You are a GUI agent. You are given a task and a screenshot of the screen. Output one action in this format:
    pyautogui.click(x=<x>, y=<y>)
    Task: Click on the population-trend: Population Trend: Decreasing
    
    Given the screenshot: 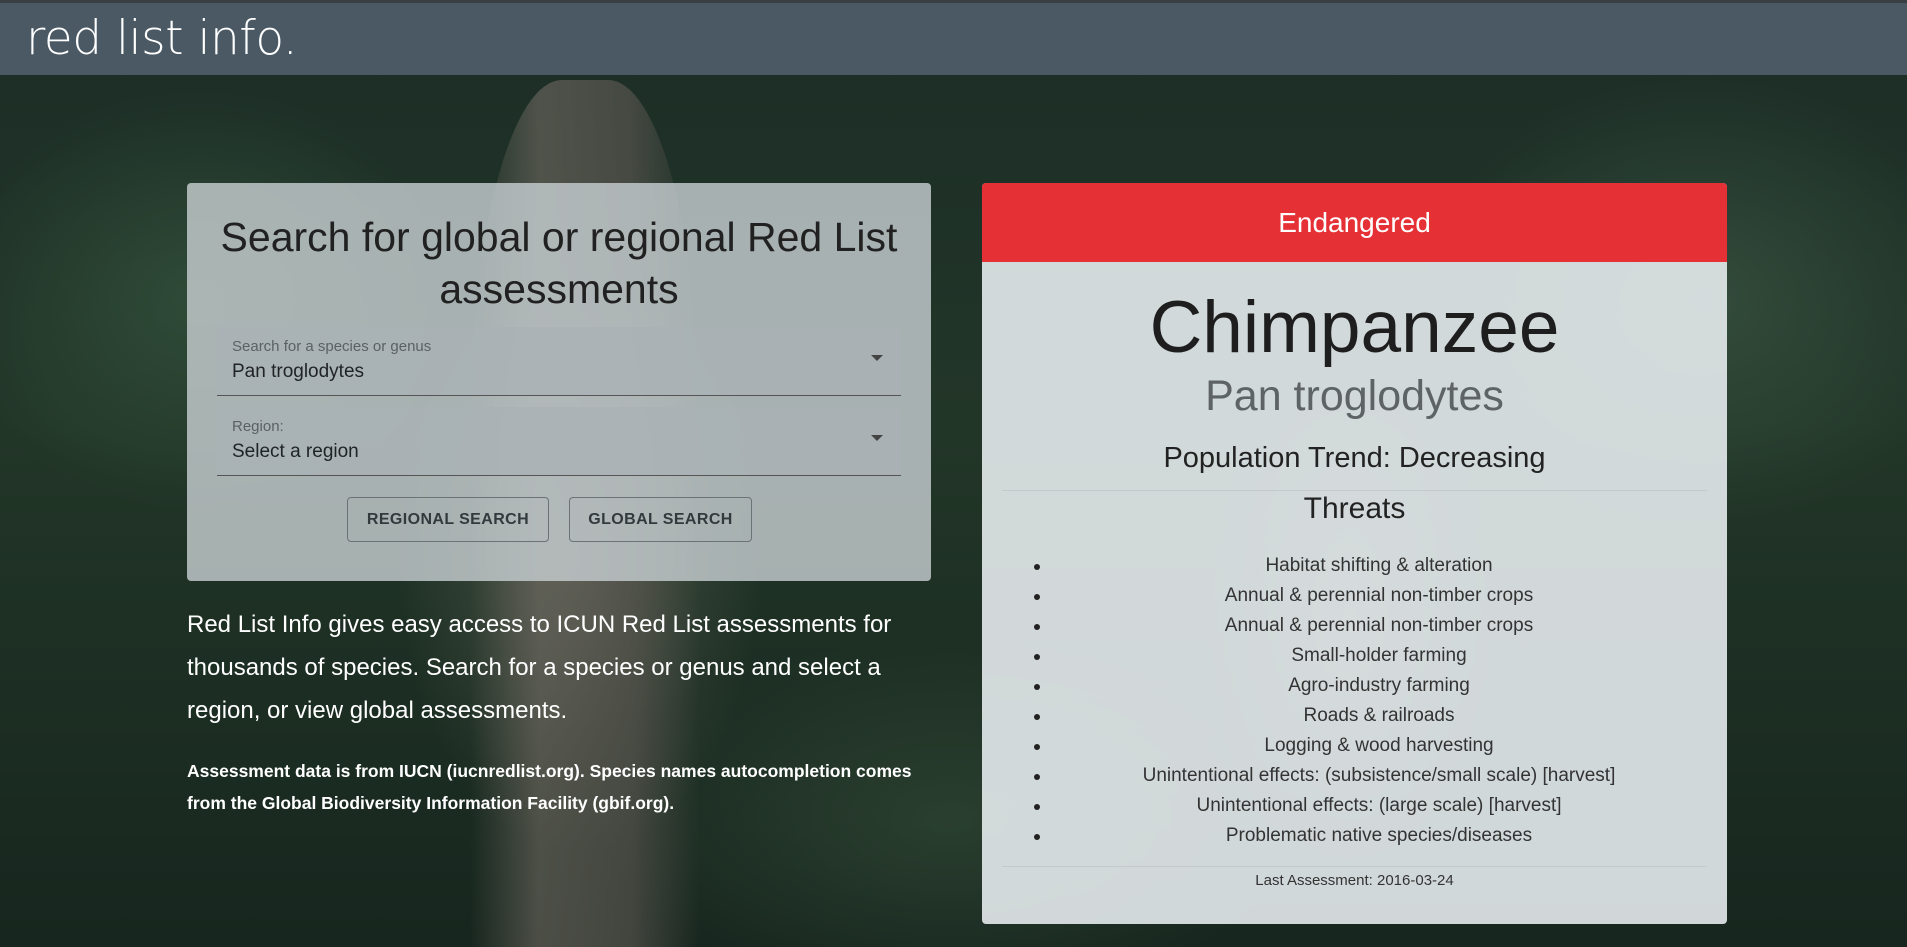 What is the action you would take?
    pyautogui.click(x=1354, y=458)
    